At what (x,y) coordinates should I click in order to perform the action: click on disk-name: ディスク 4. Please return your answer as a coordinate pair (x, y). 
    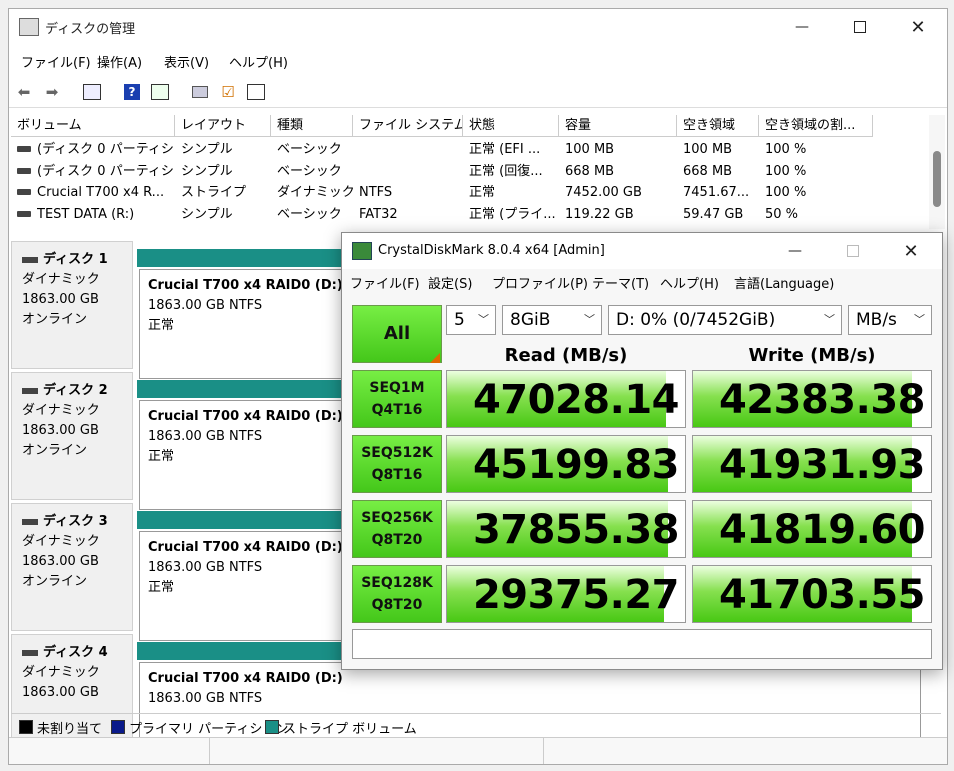
    Looking at the image, I should click on (75, 652).